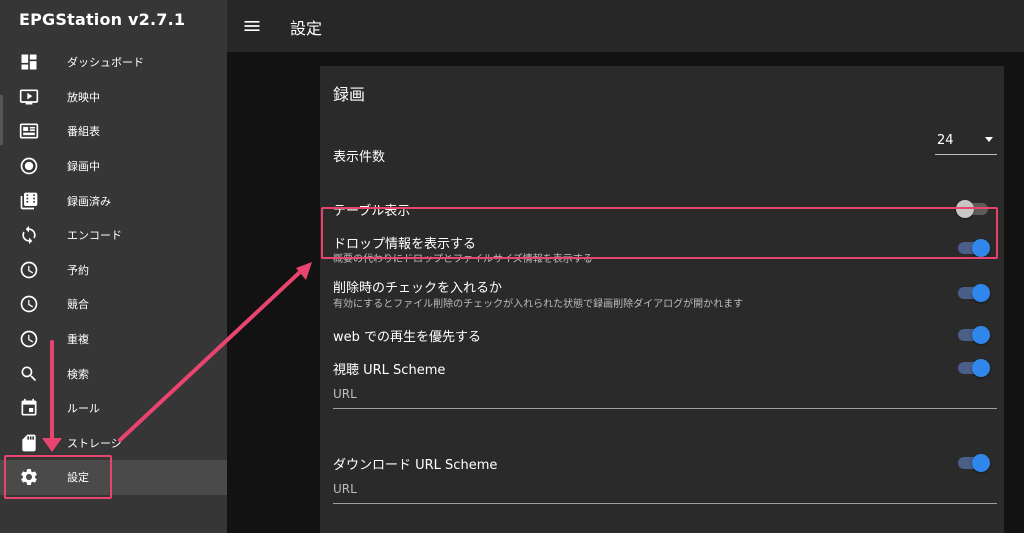 This screenshot has width=1024, height=533. What do you see at coordinates (113, 304) in the screenshot?
I see `sidebar-item-conflicts: 競合` at bounding box center [113, 304].